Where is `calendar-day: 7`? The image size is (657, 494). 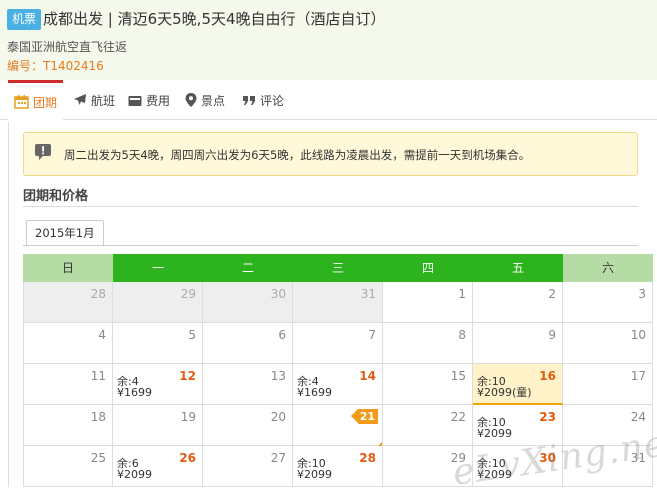
calendar-day: 7 is located at coordinates (338, 343).